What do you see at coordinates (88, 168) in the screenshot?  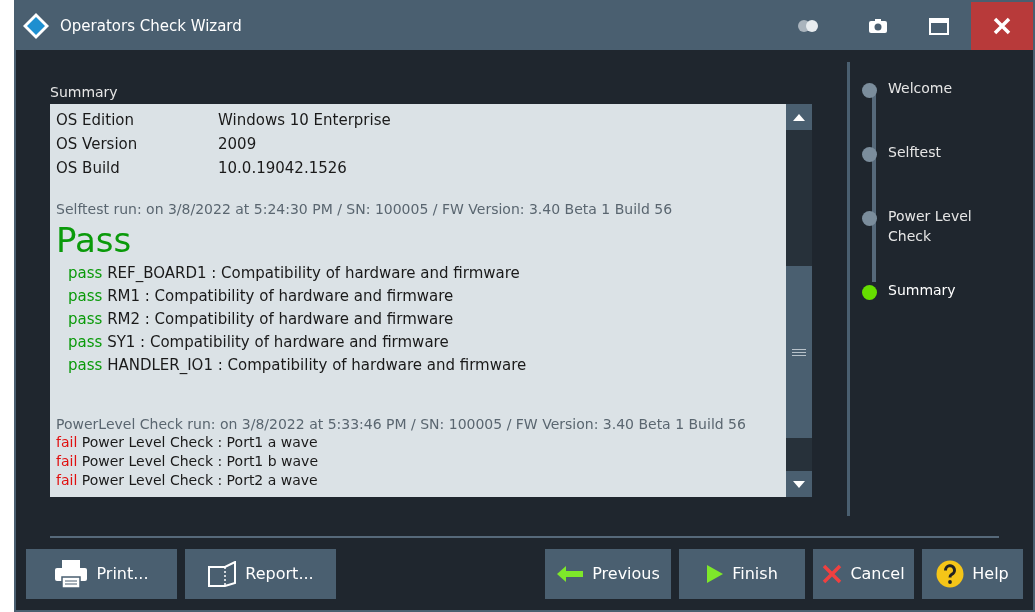 I see `info-label: OS Build` at bounding box center [88, 168].